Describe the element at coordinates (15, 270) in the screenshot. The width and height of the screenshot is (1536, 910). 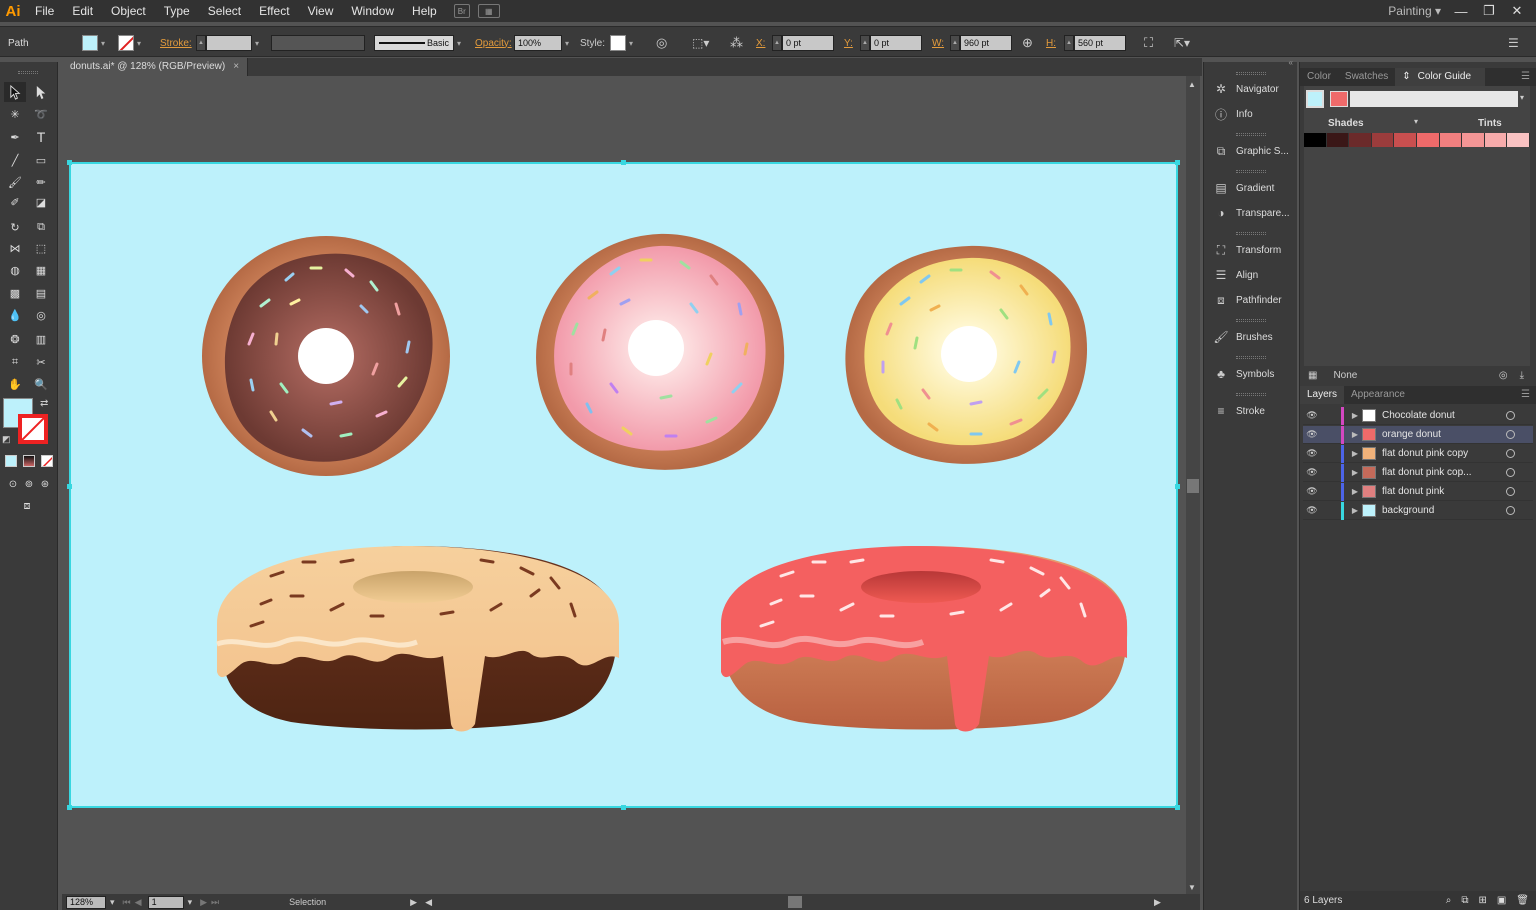
I see `shape-builder-tool-icon: ◍` at that location.